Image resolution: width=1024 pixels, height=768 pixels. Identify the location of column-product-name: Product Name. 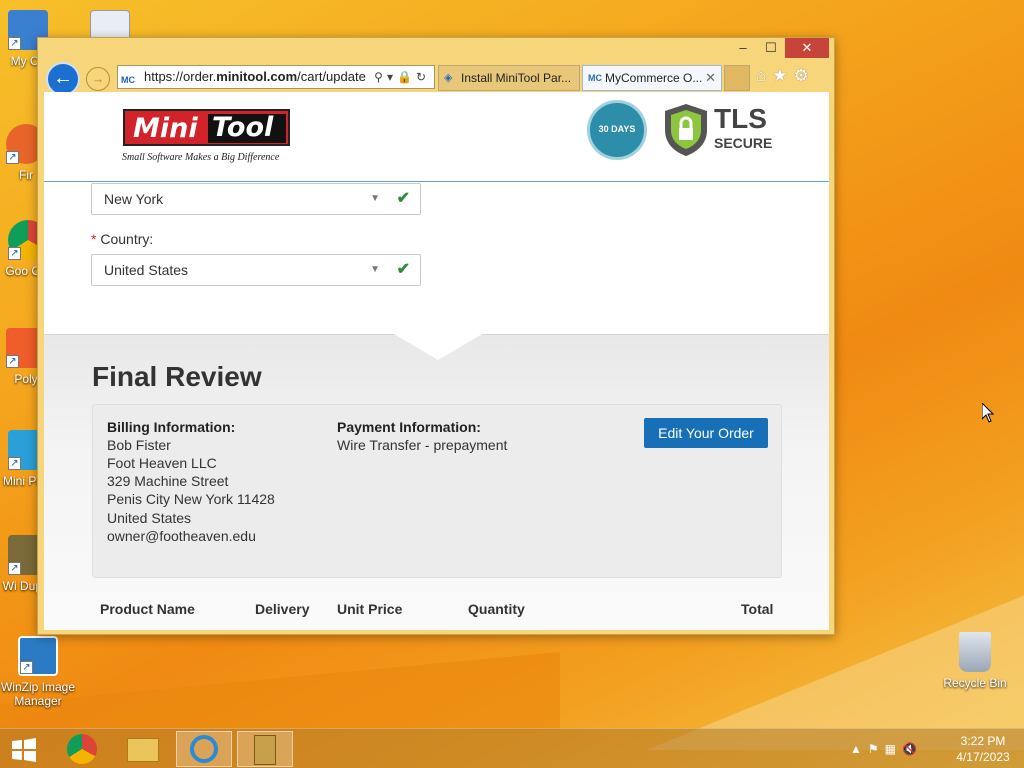
(147, 609).